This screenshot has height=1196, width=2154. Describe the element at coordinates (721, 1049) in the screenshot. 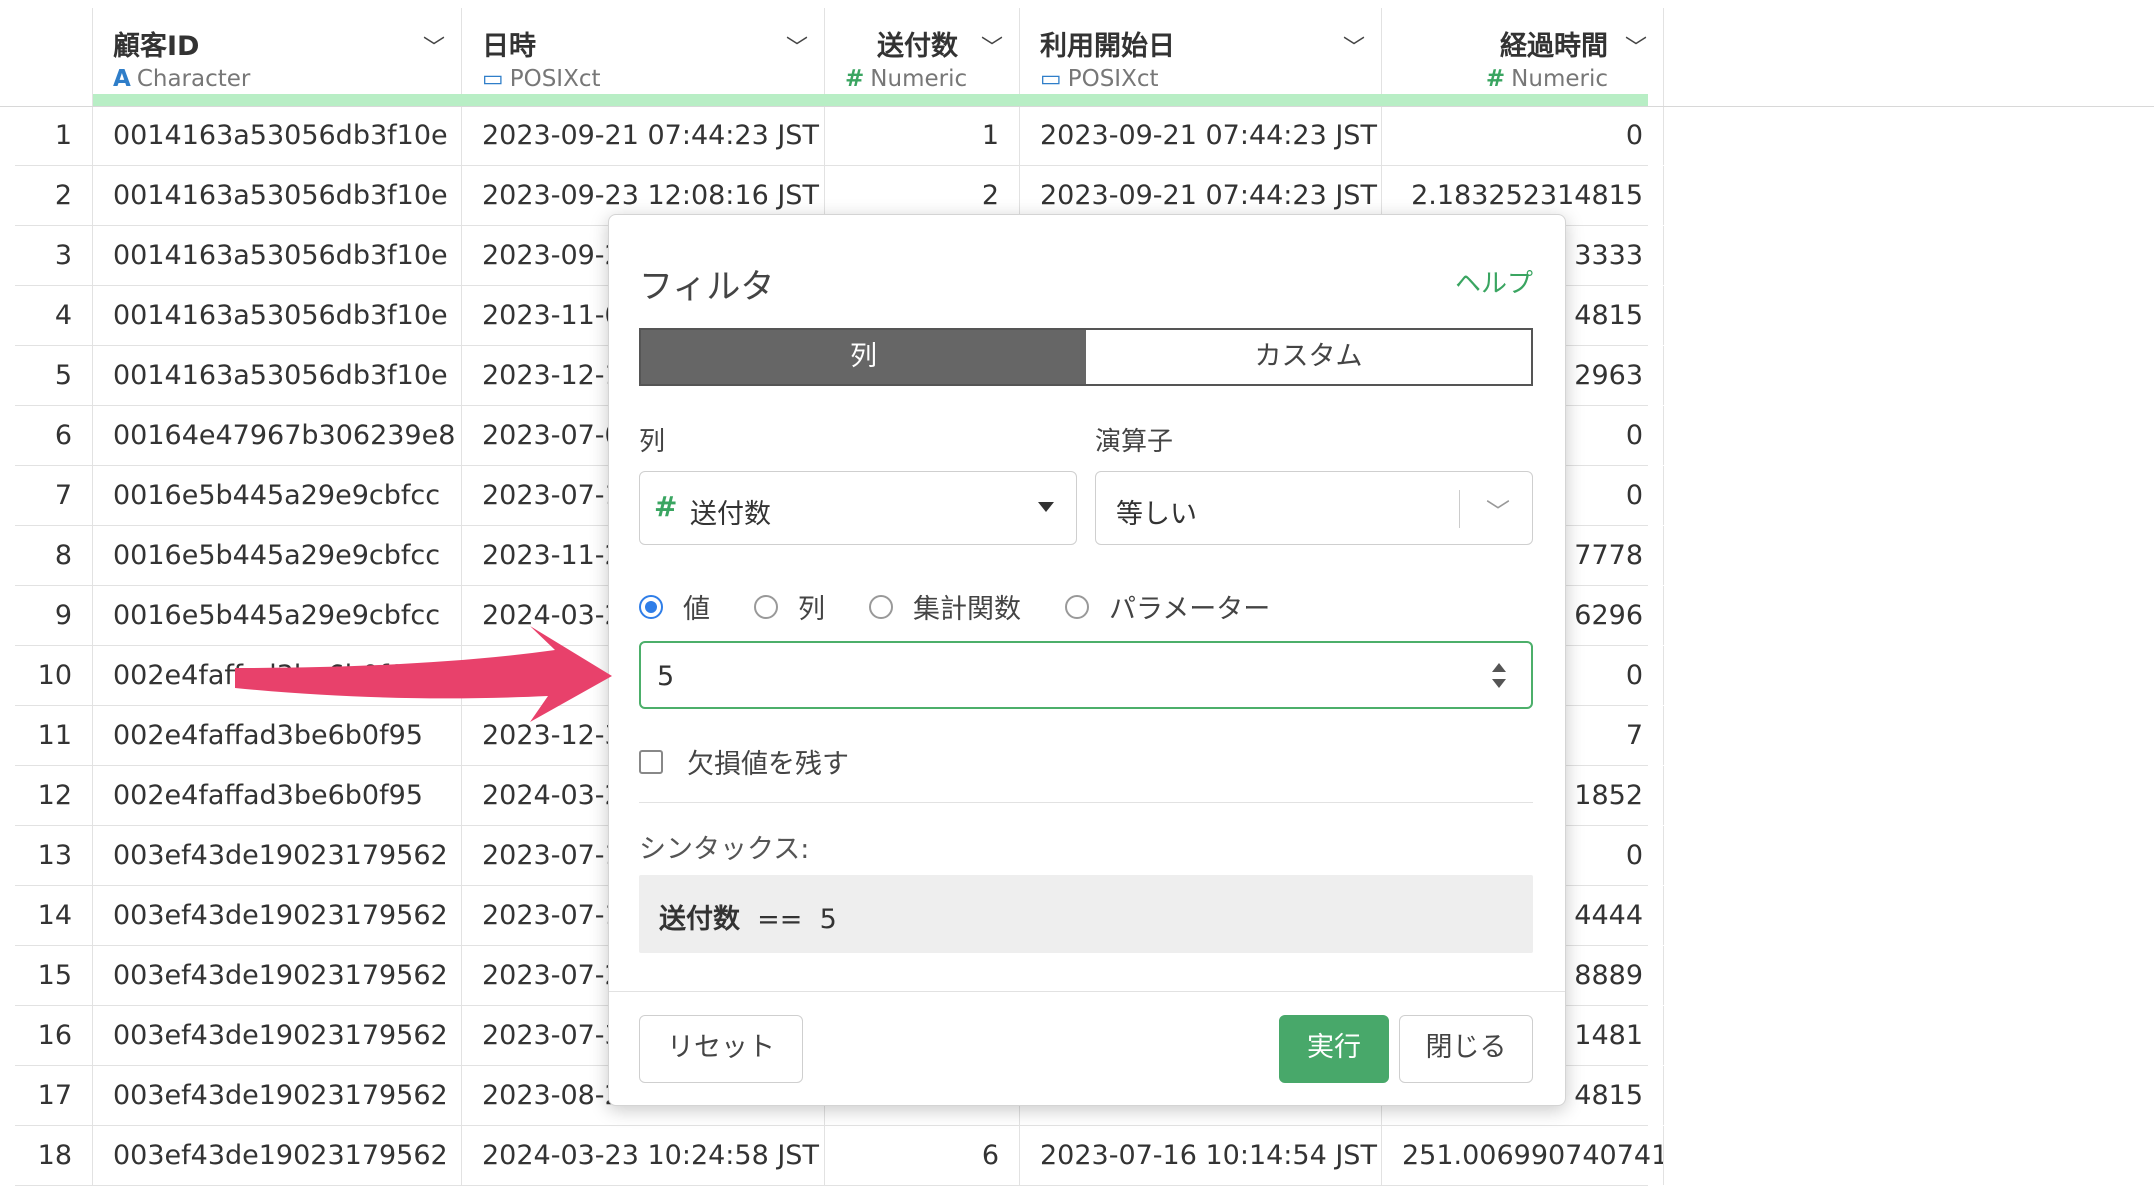

I see `reset-button: リセット` at that location.